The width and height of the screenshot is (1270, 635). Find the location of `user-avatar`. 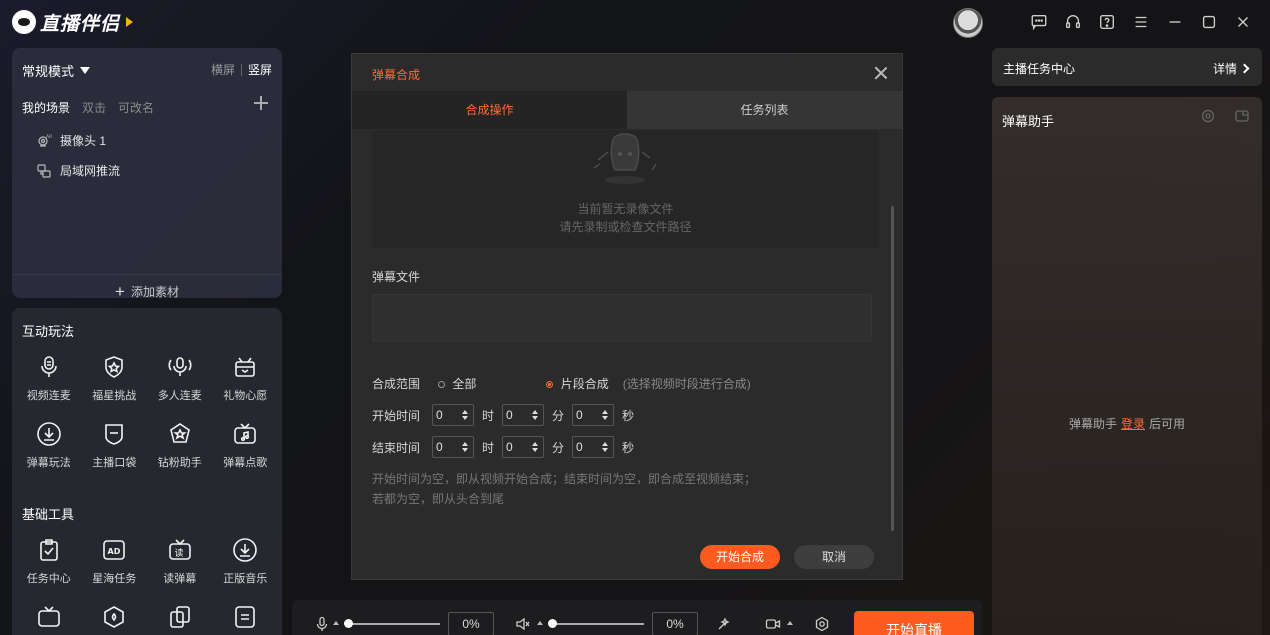

user-avatar is located at coordinates (968, 23).